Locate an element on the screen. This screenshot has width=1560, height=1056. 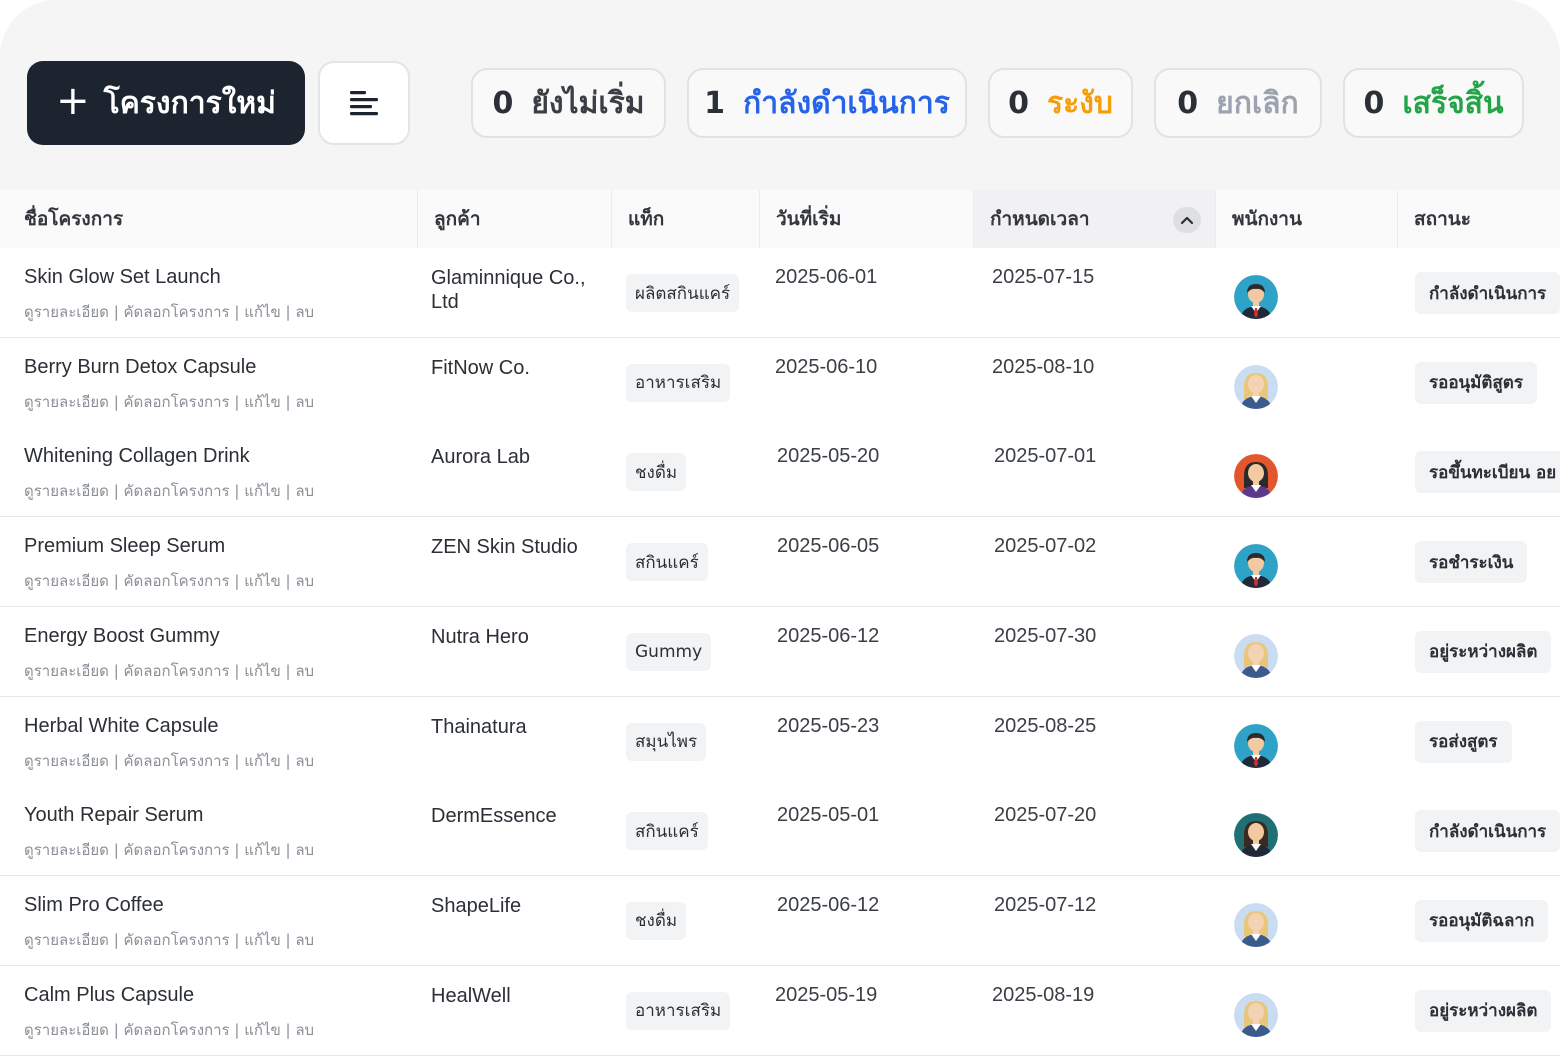
new-project-label: โครงการใหม่ is located at coordinates (189, 103).